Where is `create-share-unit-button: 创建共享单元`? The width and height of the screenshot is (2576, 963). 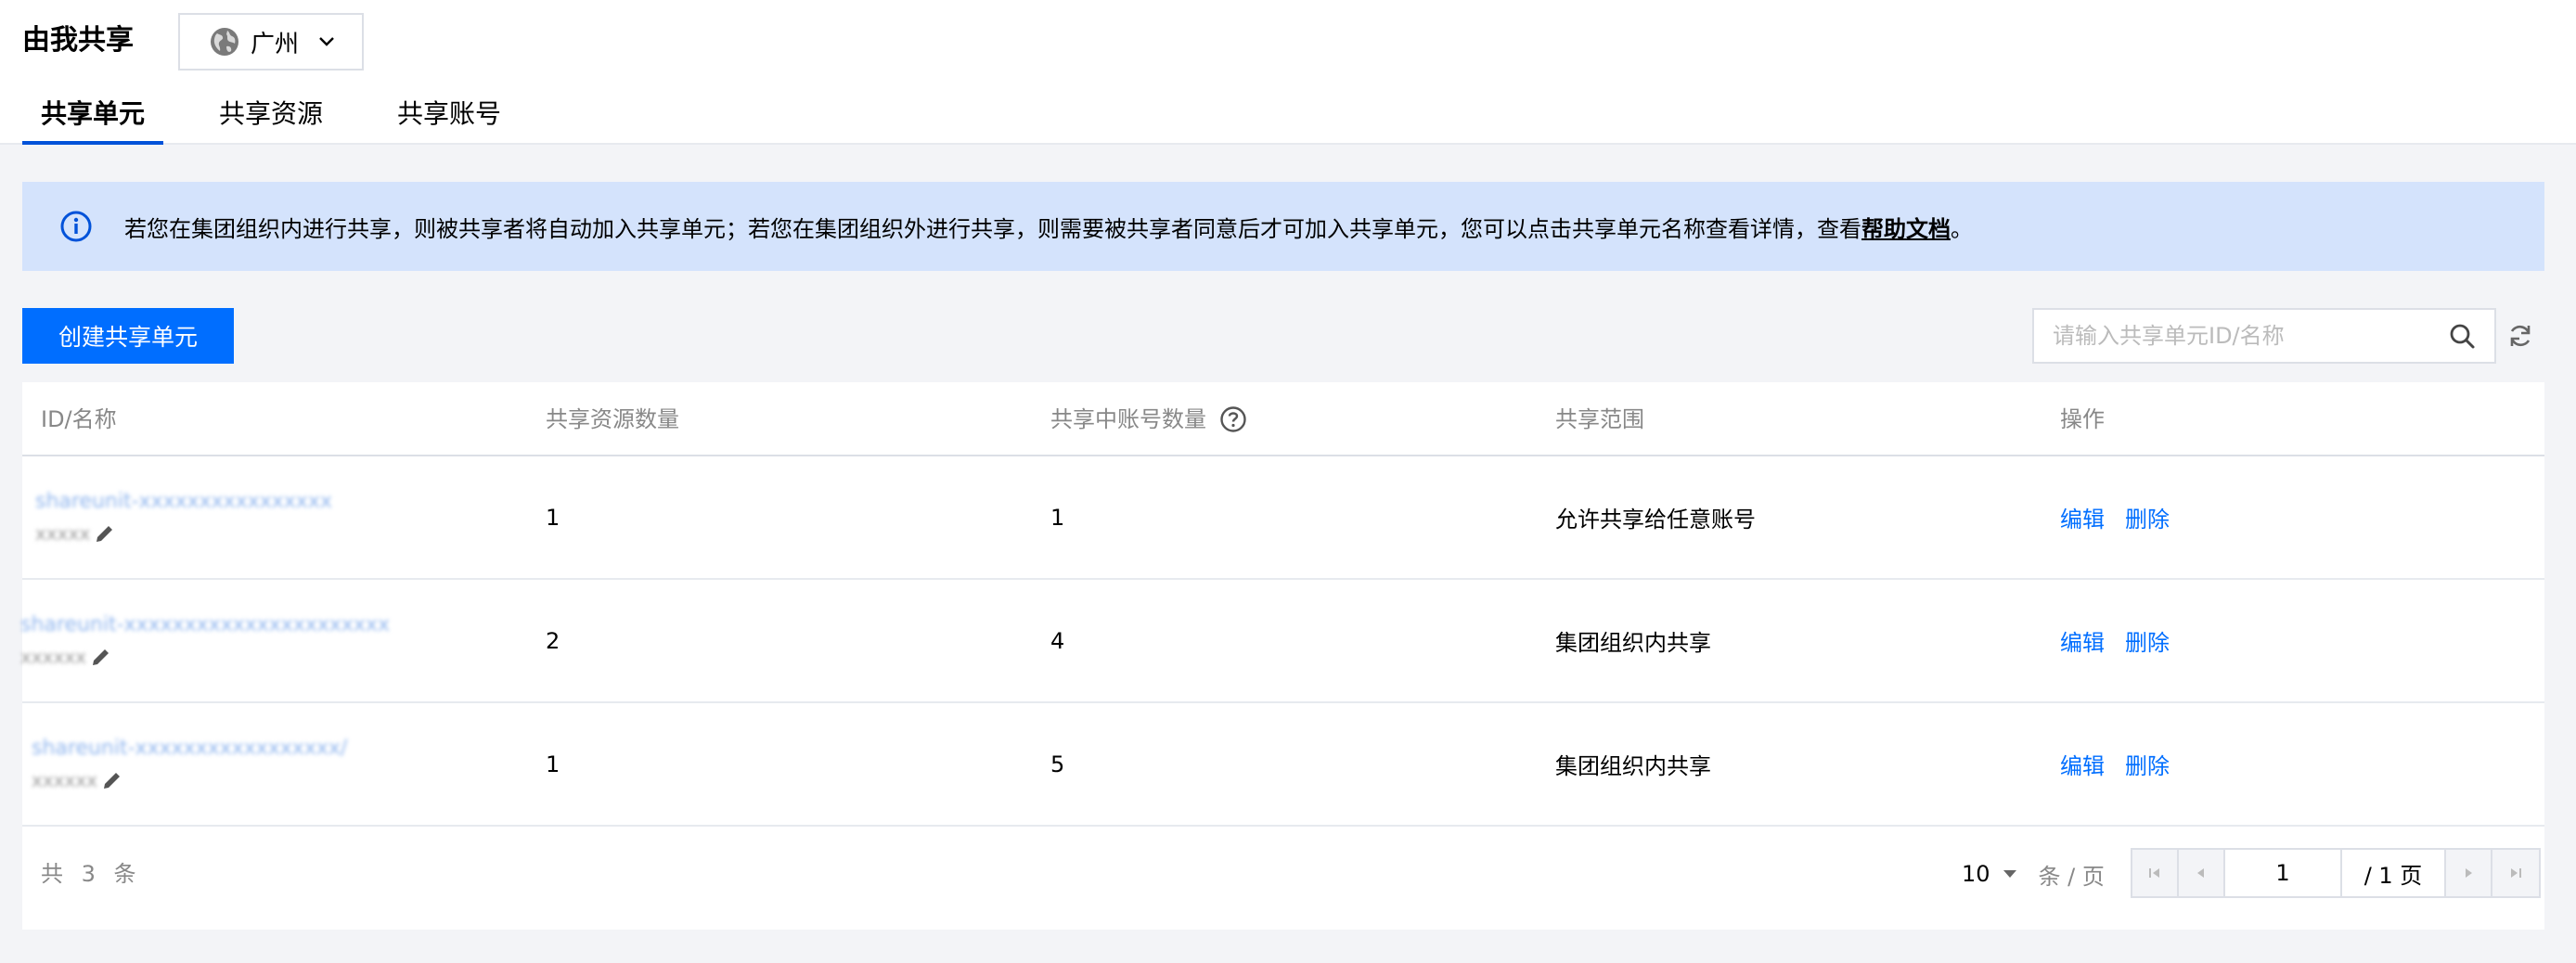
create-share-unit-button: 创建共享单元 is located at coordinates (128, 336).